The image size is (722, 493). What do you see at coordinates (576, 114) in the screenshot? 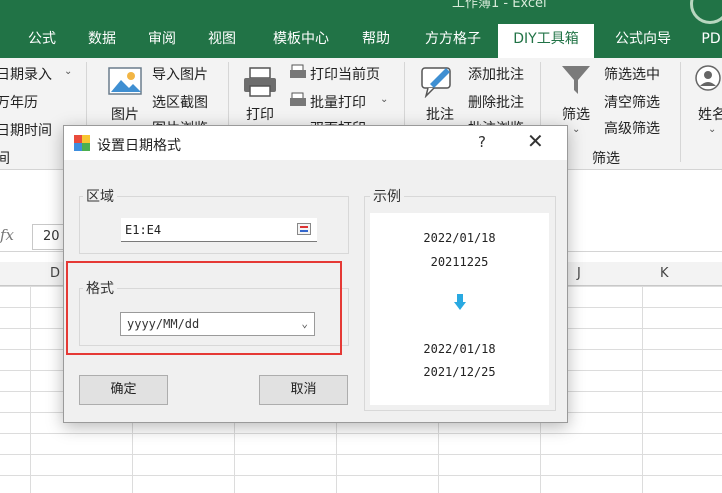
I see `filter-button: 筛选` at bounding box center [576, 114].